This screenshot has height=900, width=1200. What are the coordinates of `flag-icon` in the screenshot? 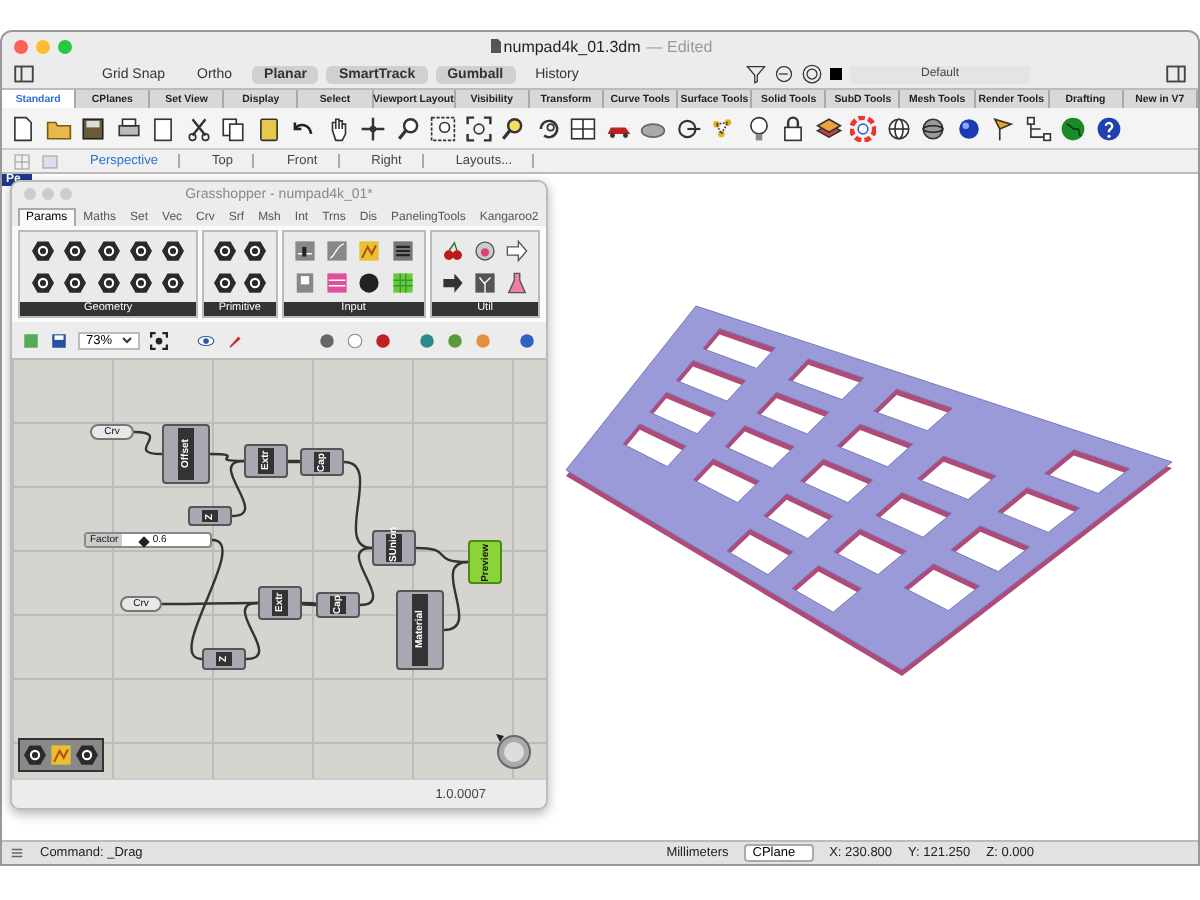 It's located at (1003, 128).